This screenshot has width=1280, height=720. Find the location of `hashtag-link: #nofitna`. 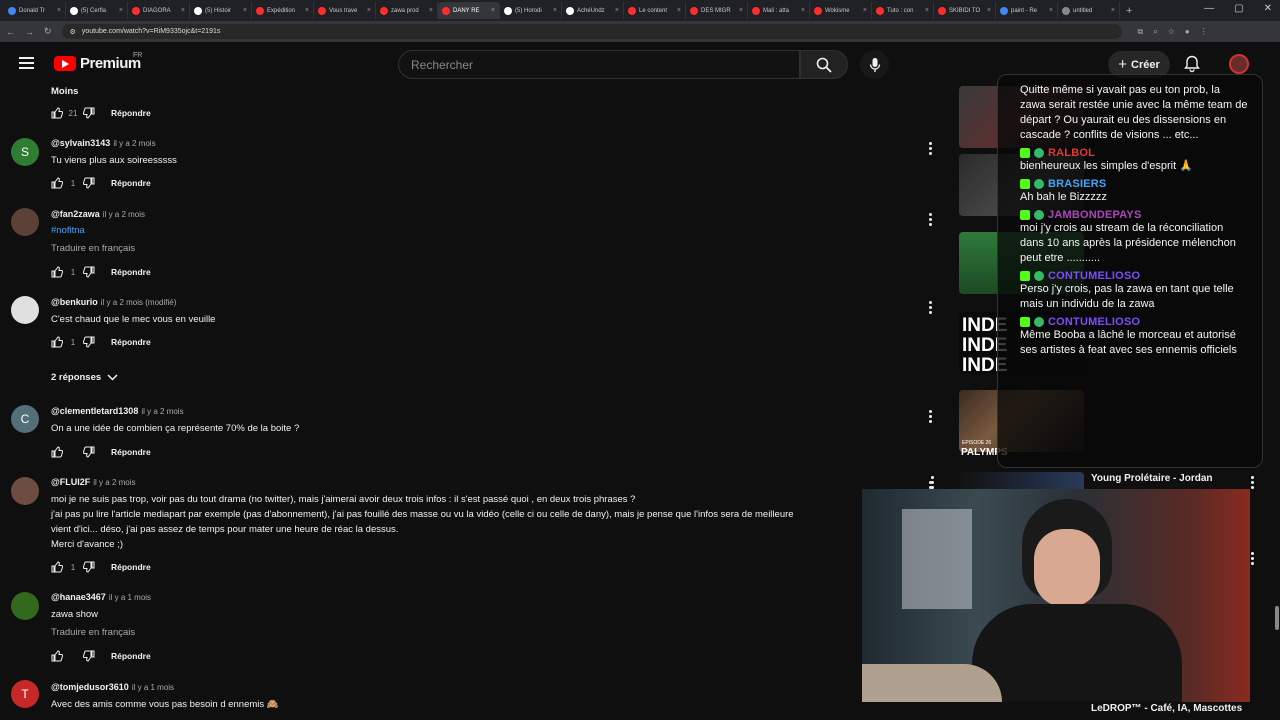

hashtag-link: #nofitna is located at coordinates (68, 230).